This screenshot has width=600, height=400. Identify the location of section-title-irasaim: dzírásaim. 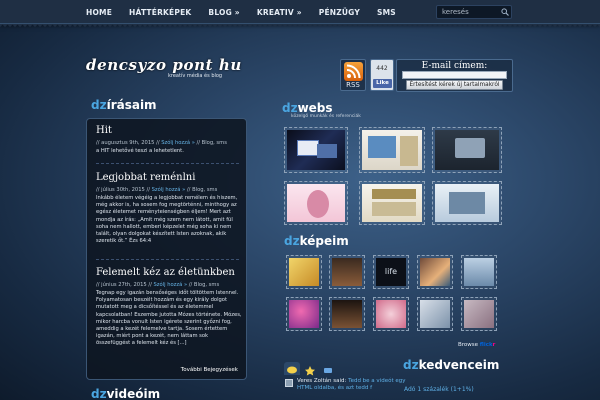
(124, 105).